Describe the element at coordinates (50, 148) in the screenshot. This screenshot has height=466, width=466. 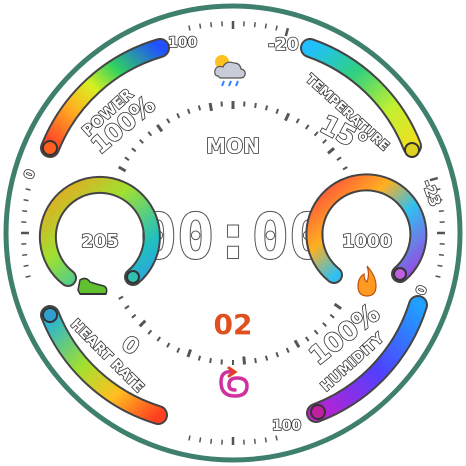
I see `power-min-knob` at that location.